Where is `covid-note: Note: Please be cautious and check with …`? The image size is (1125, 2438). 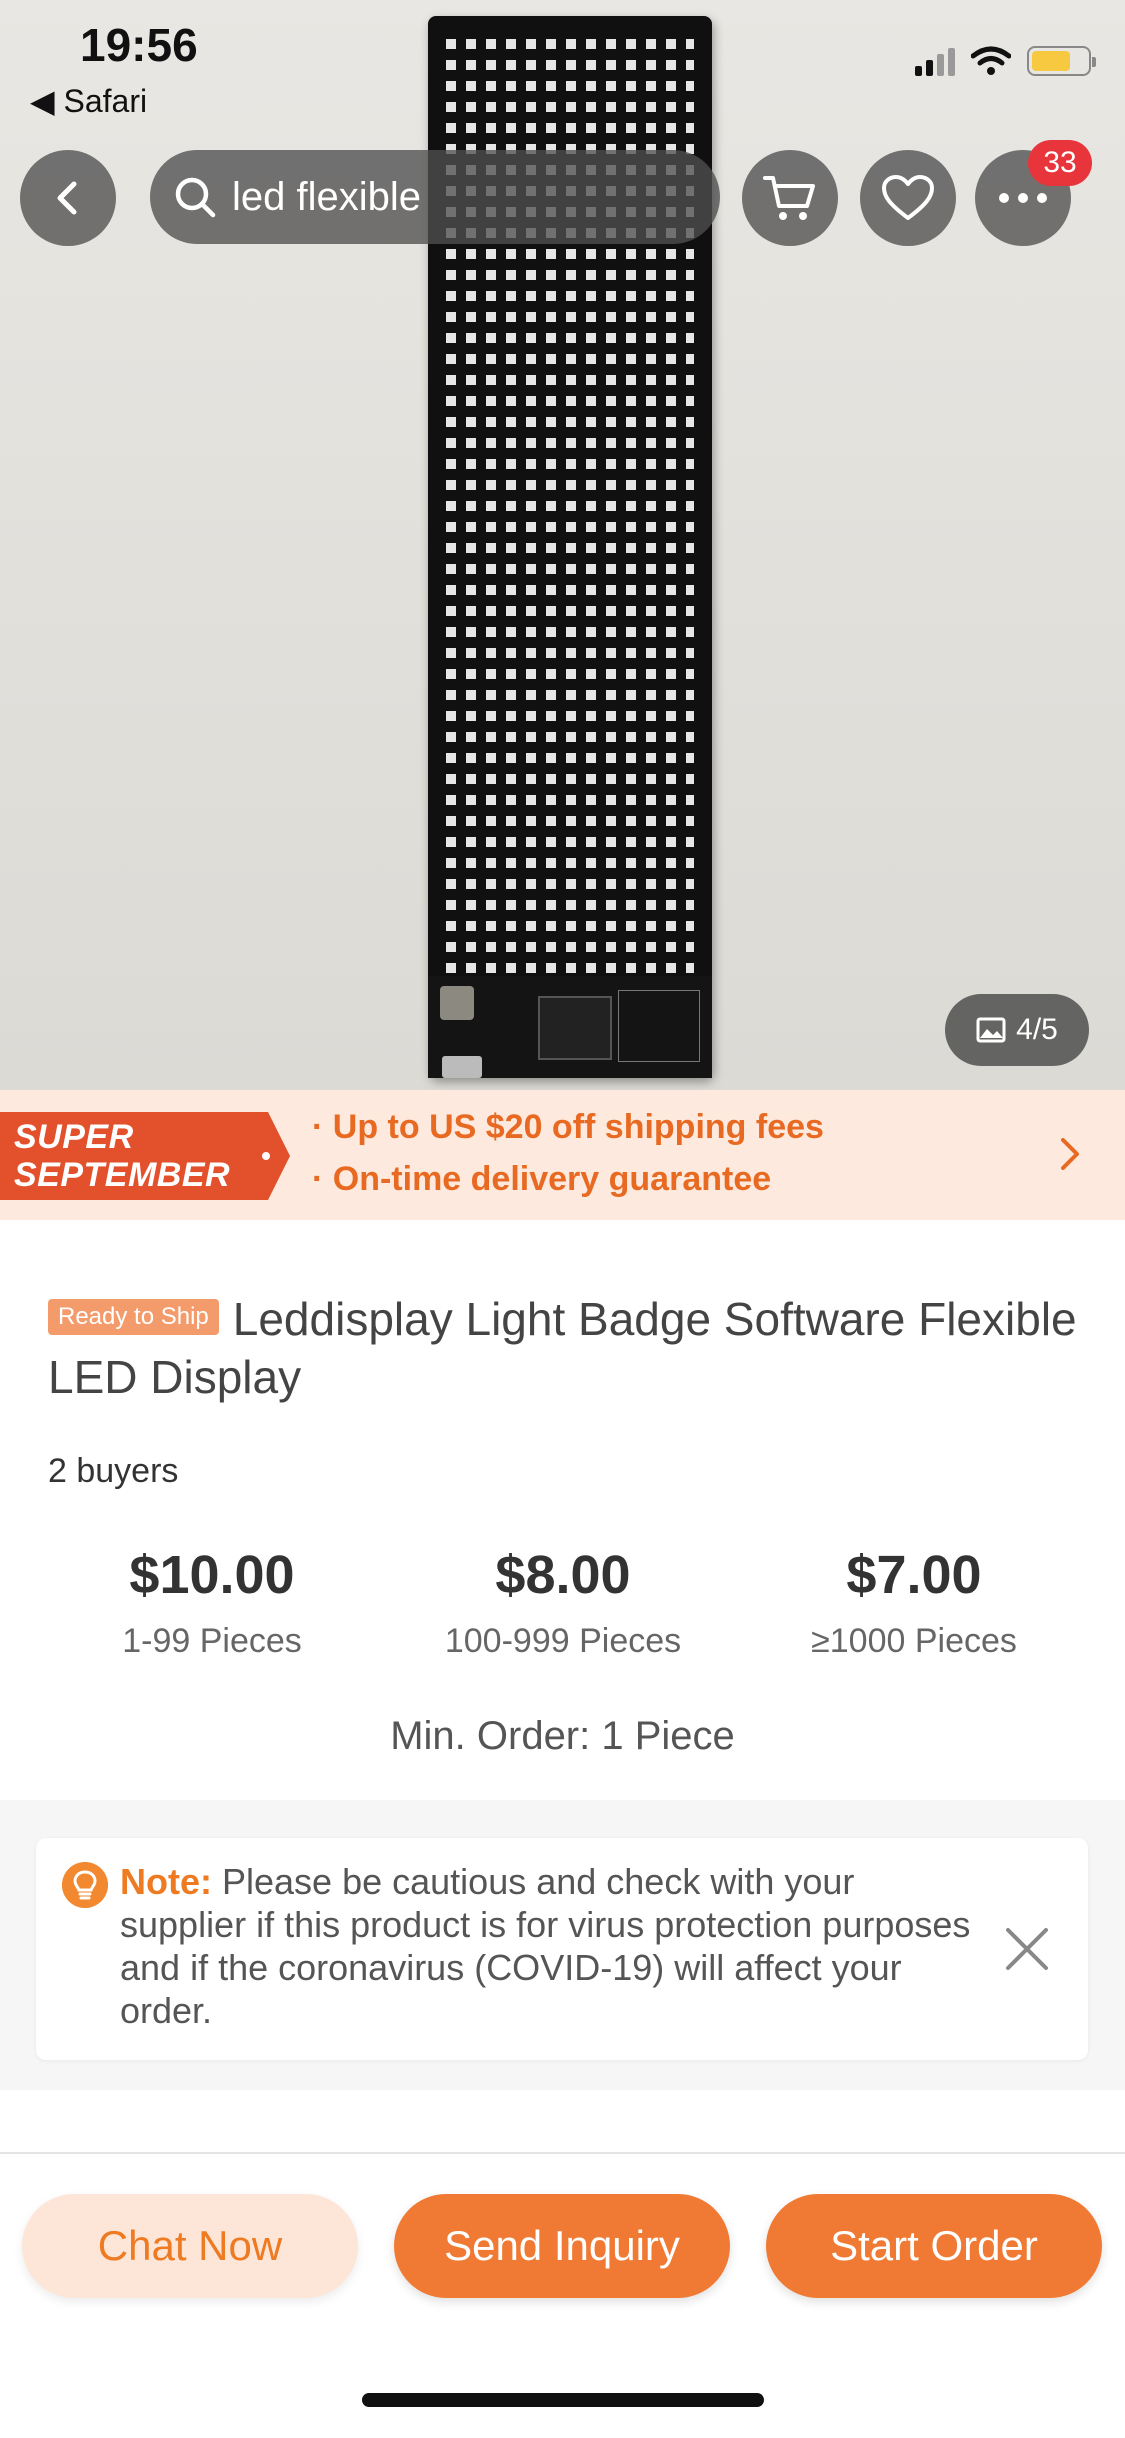
covid-note: Note: Please be cautious and check with … is located at coordinates (562, 1949).